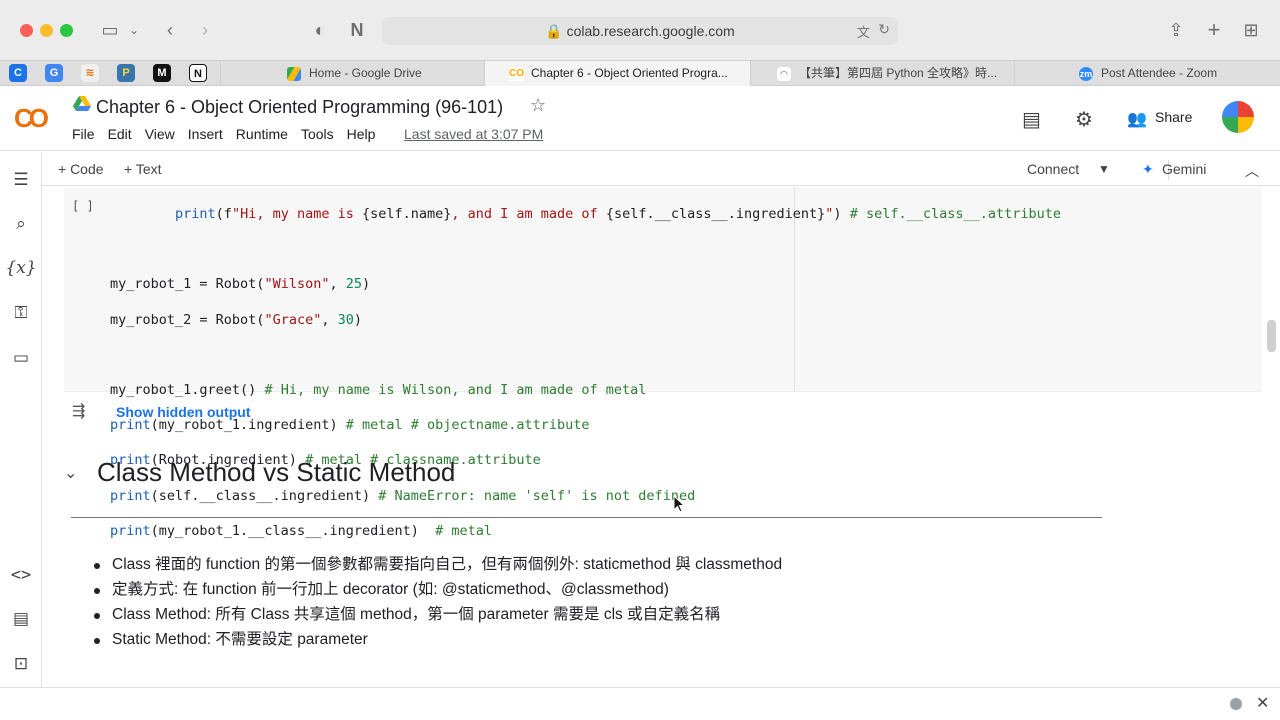 Image resolution: width=1280 pixels, height=720 pixels. I want to click on menu-edit: Edit, so click(120, 134).